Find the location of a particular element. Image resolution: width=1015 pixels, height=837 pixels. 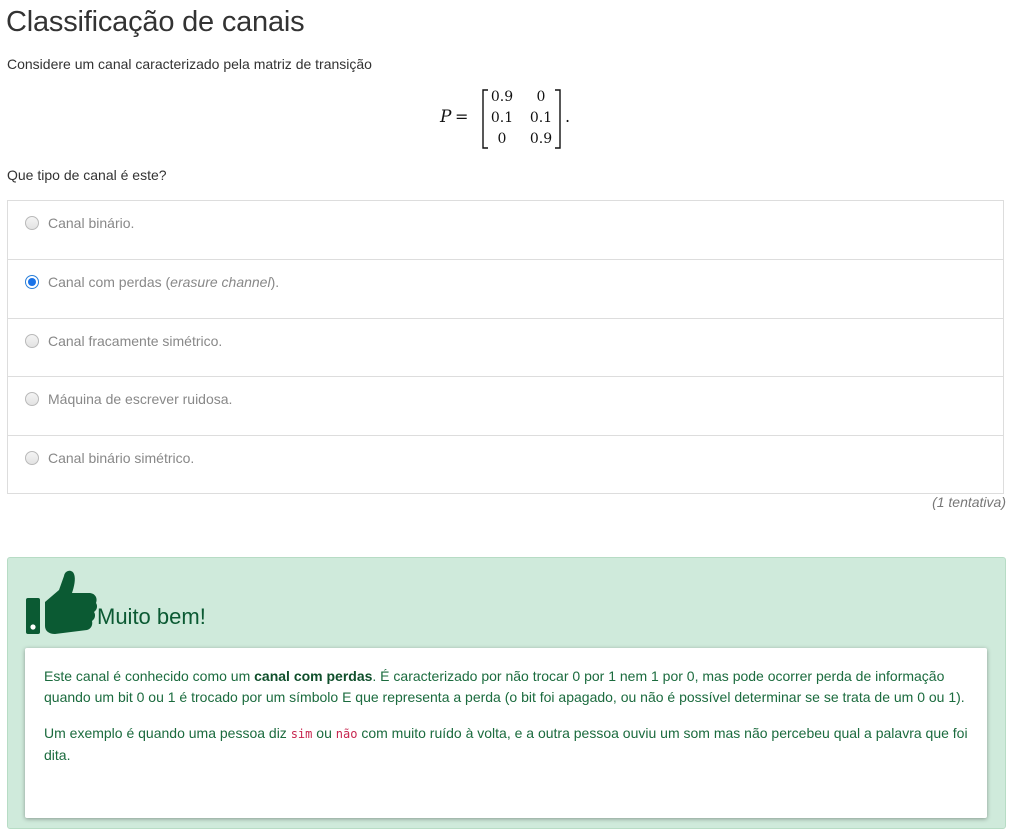

page-title: Classificação de canais is located at coordinates (155, 22).